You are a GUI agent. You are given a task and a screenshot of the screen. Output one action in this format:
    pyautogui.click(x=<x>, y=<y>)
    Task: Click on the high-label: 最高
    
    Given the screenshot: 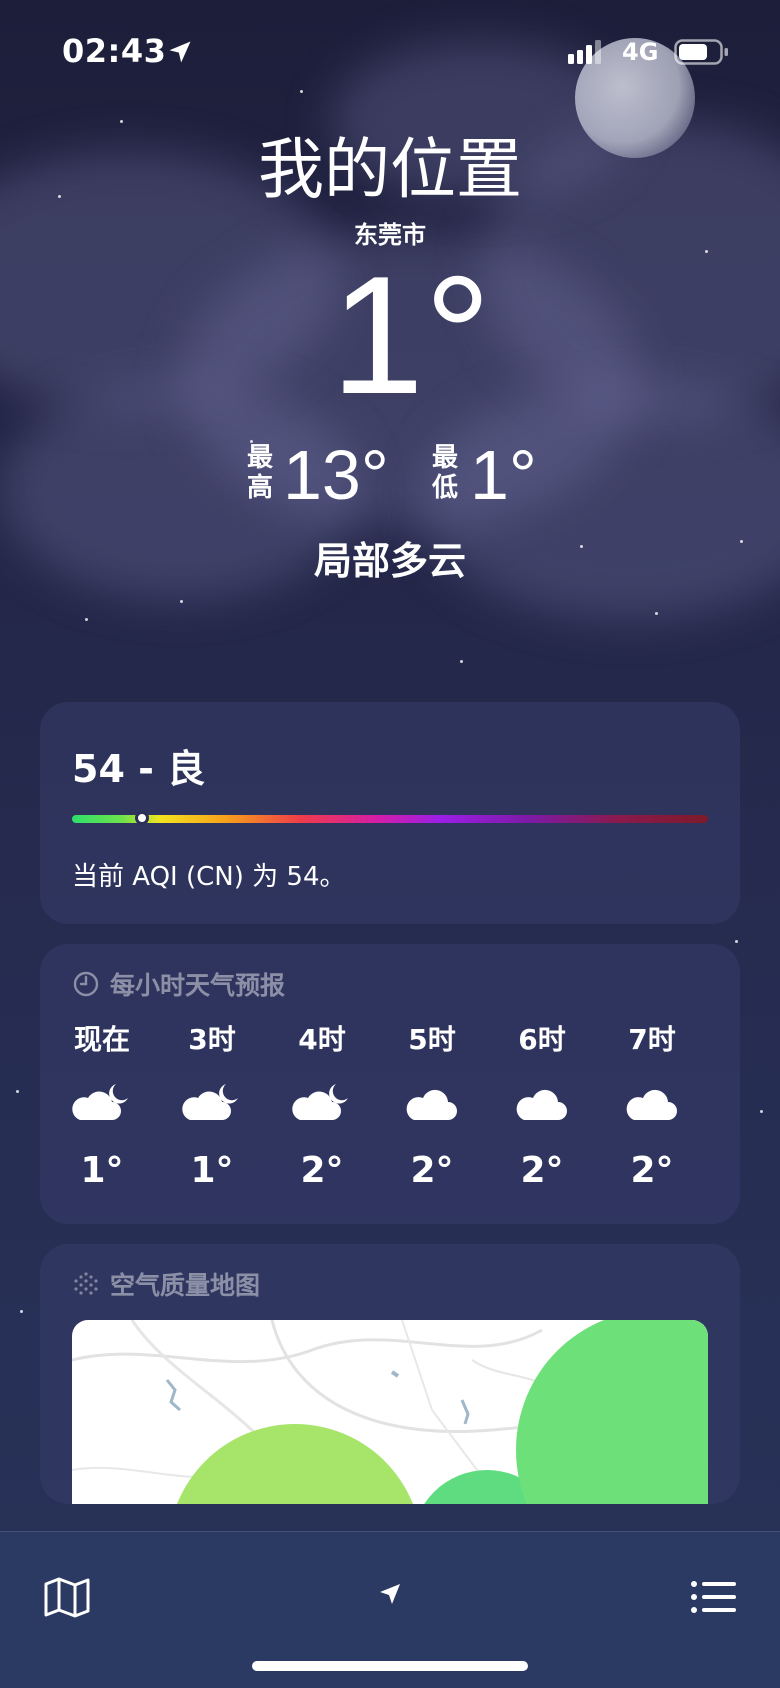 What is the action you would take?
    pyautogui.click(x=259, y=473)
    